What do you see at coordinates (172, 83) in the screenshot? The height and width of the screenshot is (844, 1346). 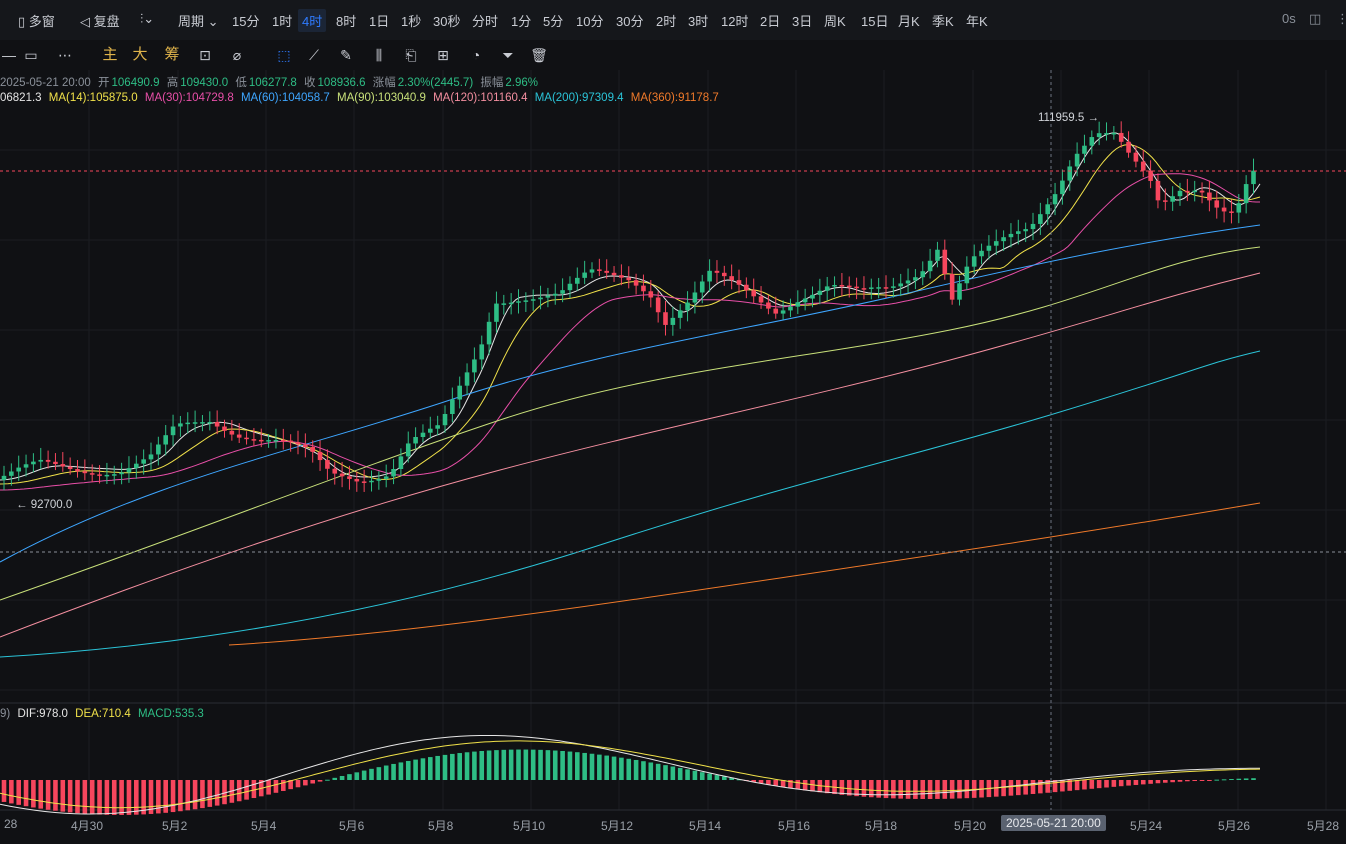 I see `high-label: 高` at bounding box center [172, 83].